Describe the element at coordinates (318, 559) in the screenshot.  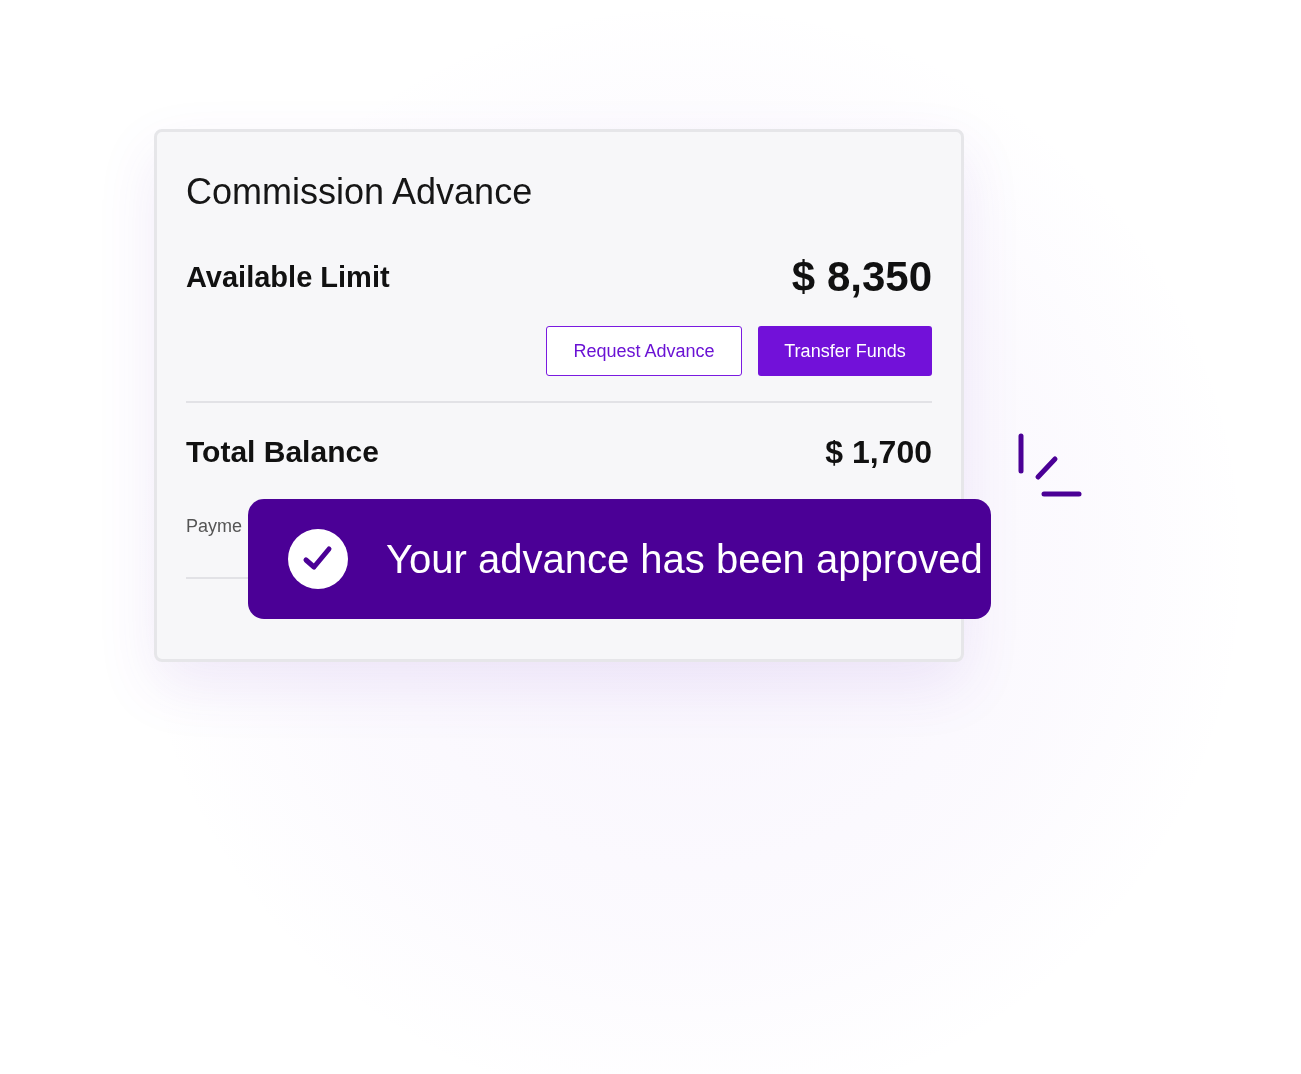
I see `check-circle-icon` at that location.